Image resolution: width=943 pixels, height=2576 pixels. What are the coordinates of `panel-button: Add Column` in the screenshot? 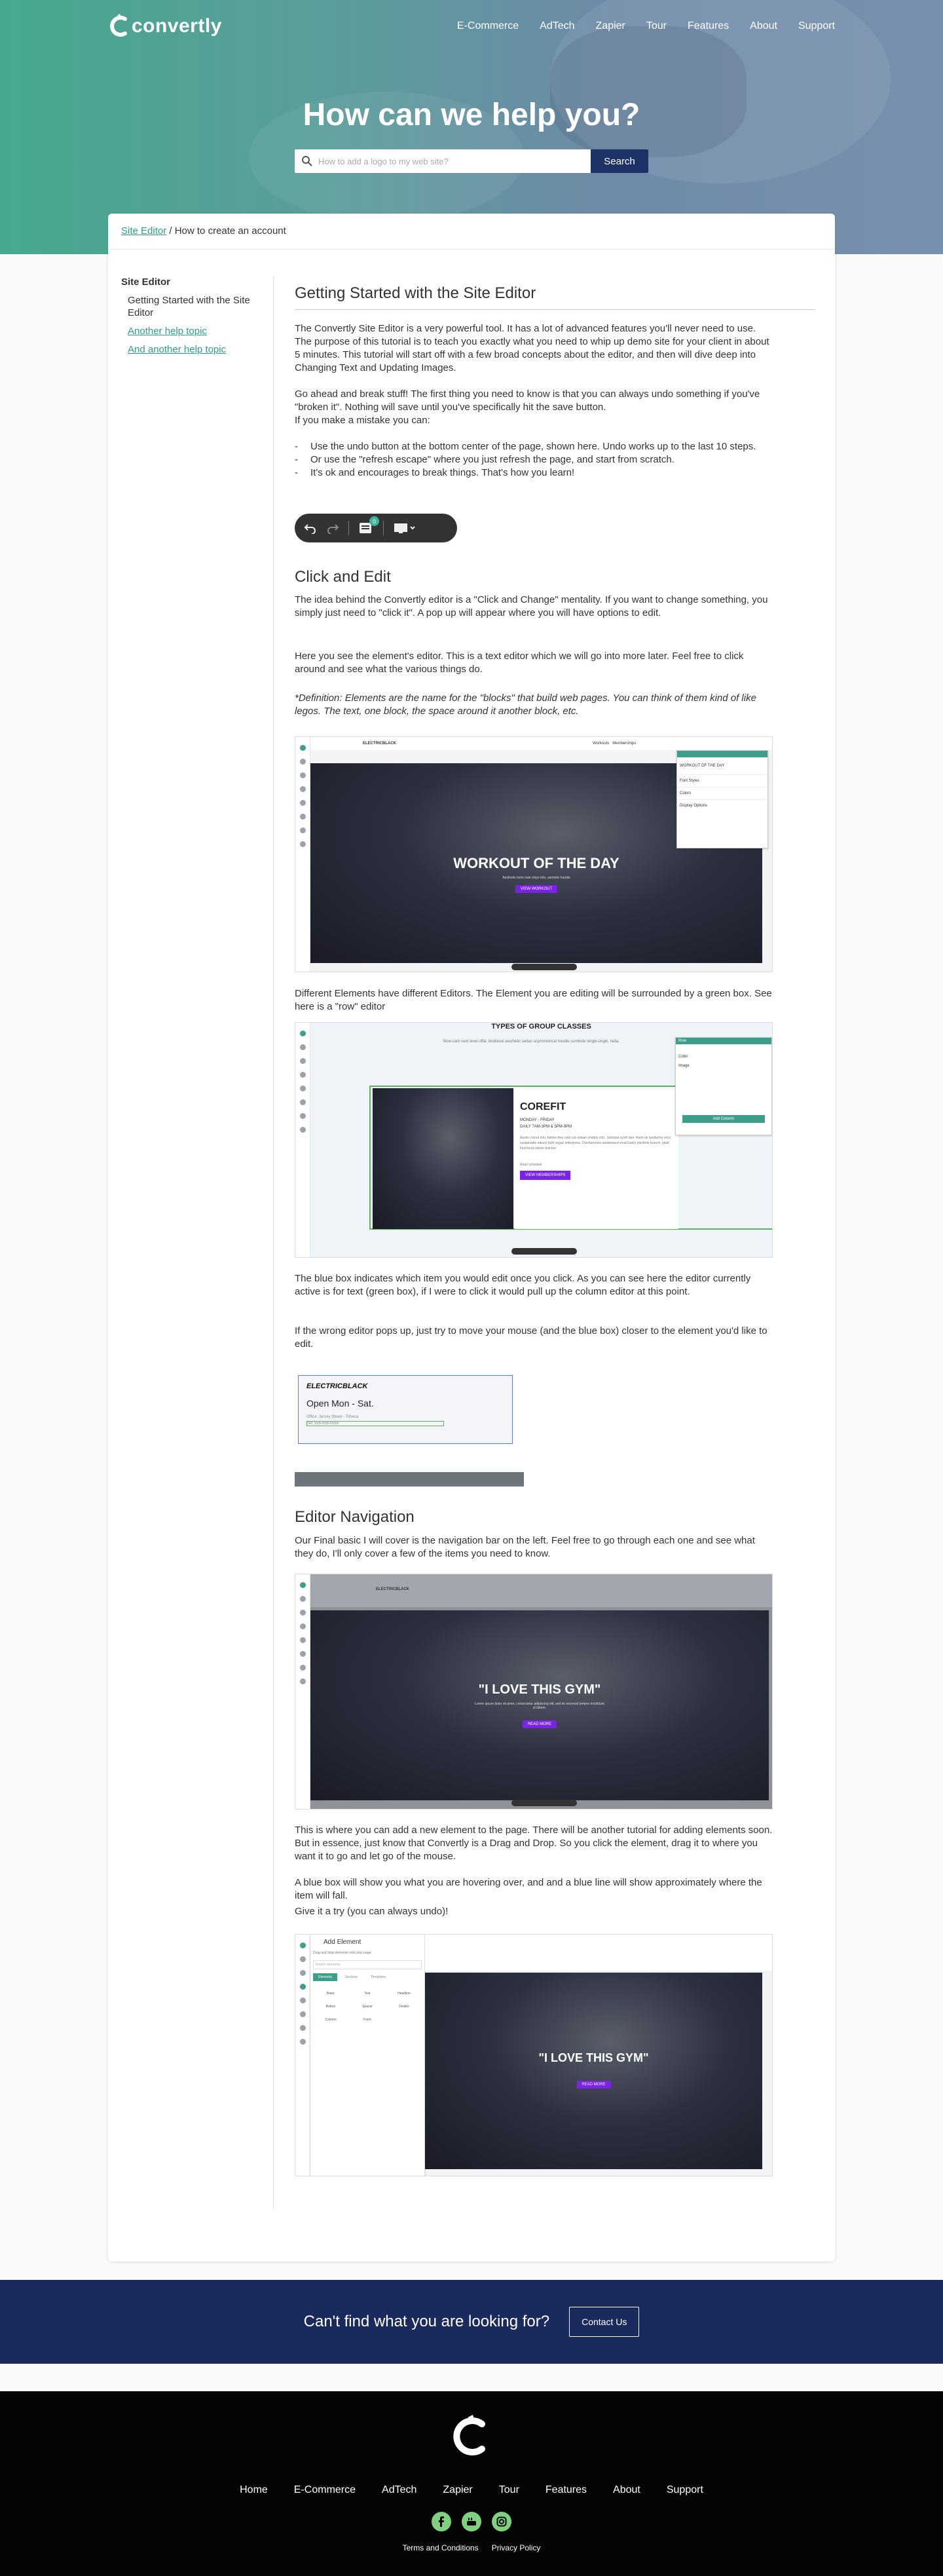 It's located at (723, 1119).